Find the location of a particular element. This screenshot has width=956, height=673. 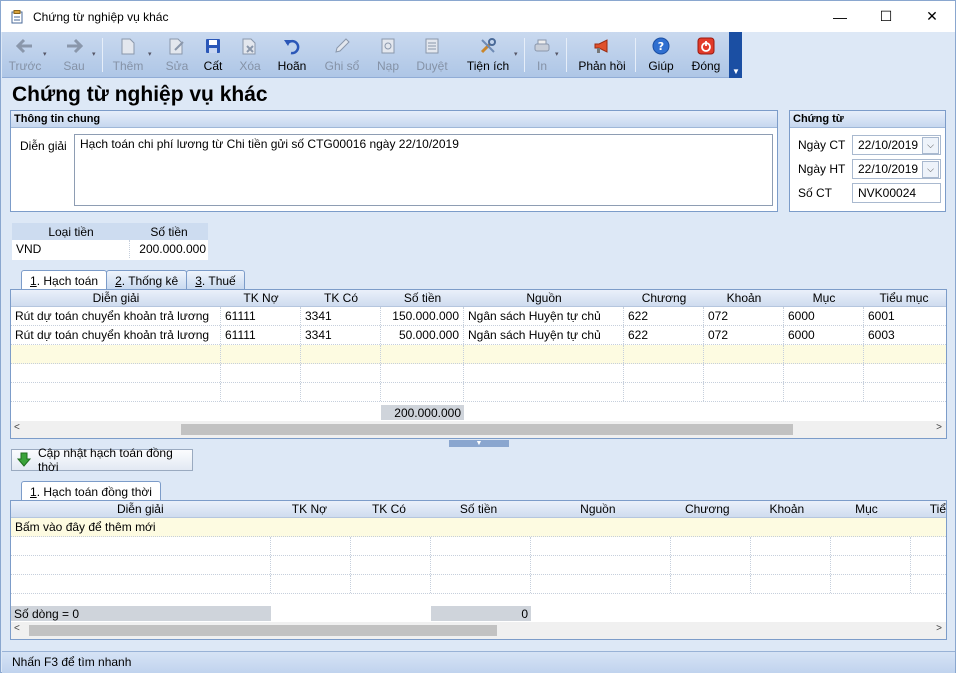

maximize-button: ☐ is located at coordinates (886, 16).